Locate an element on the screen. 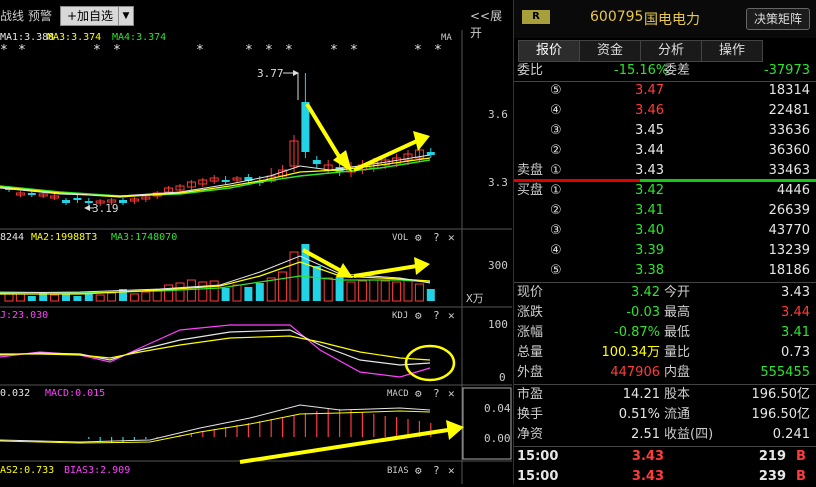  bid-row: ③ 3.40 43770 is located at coordinates (665, 231).